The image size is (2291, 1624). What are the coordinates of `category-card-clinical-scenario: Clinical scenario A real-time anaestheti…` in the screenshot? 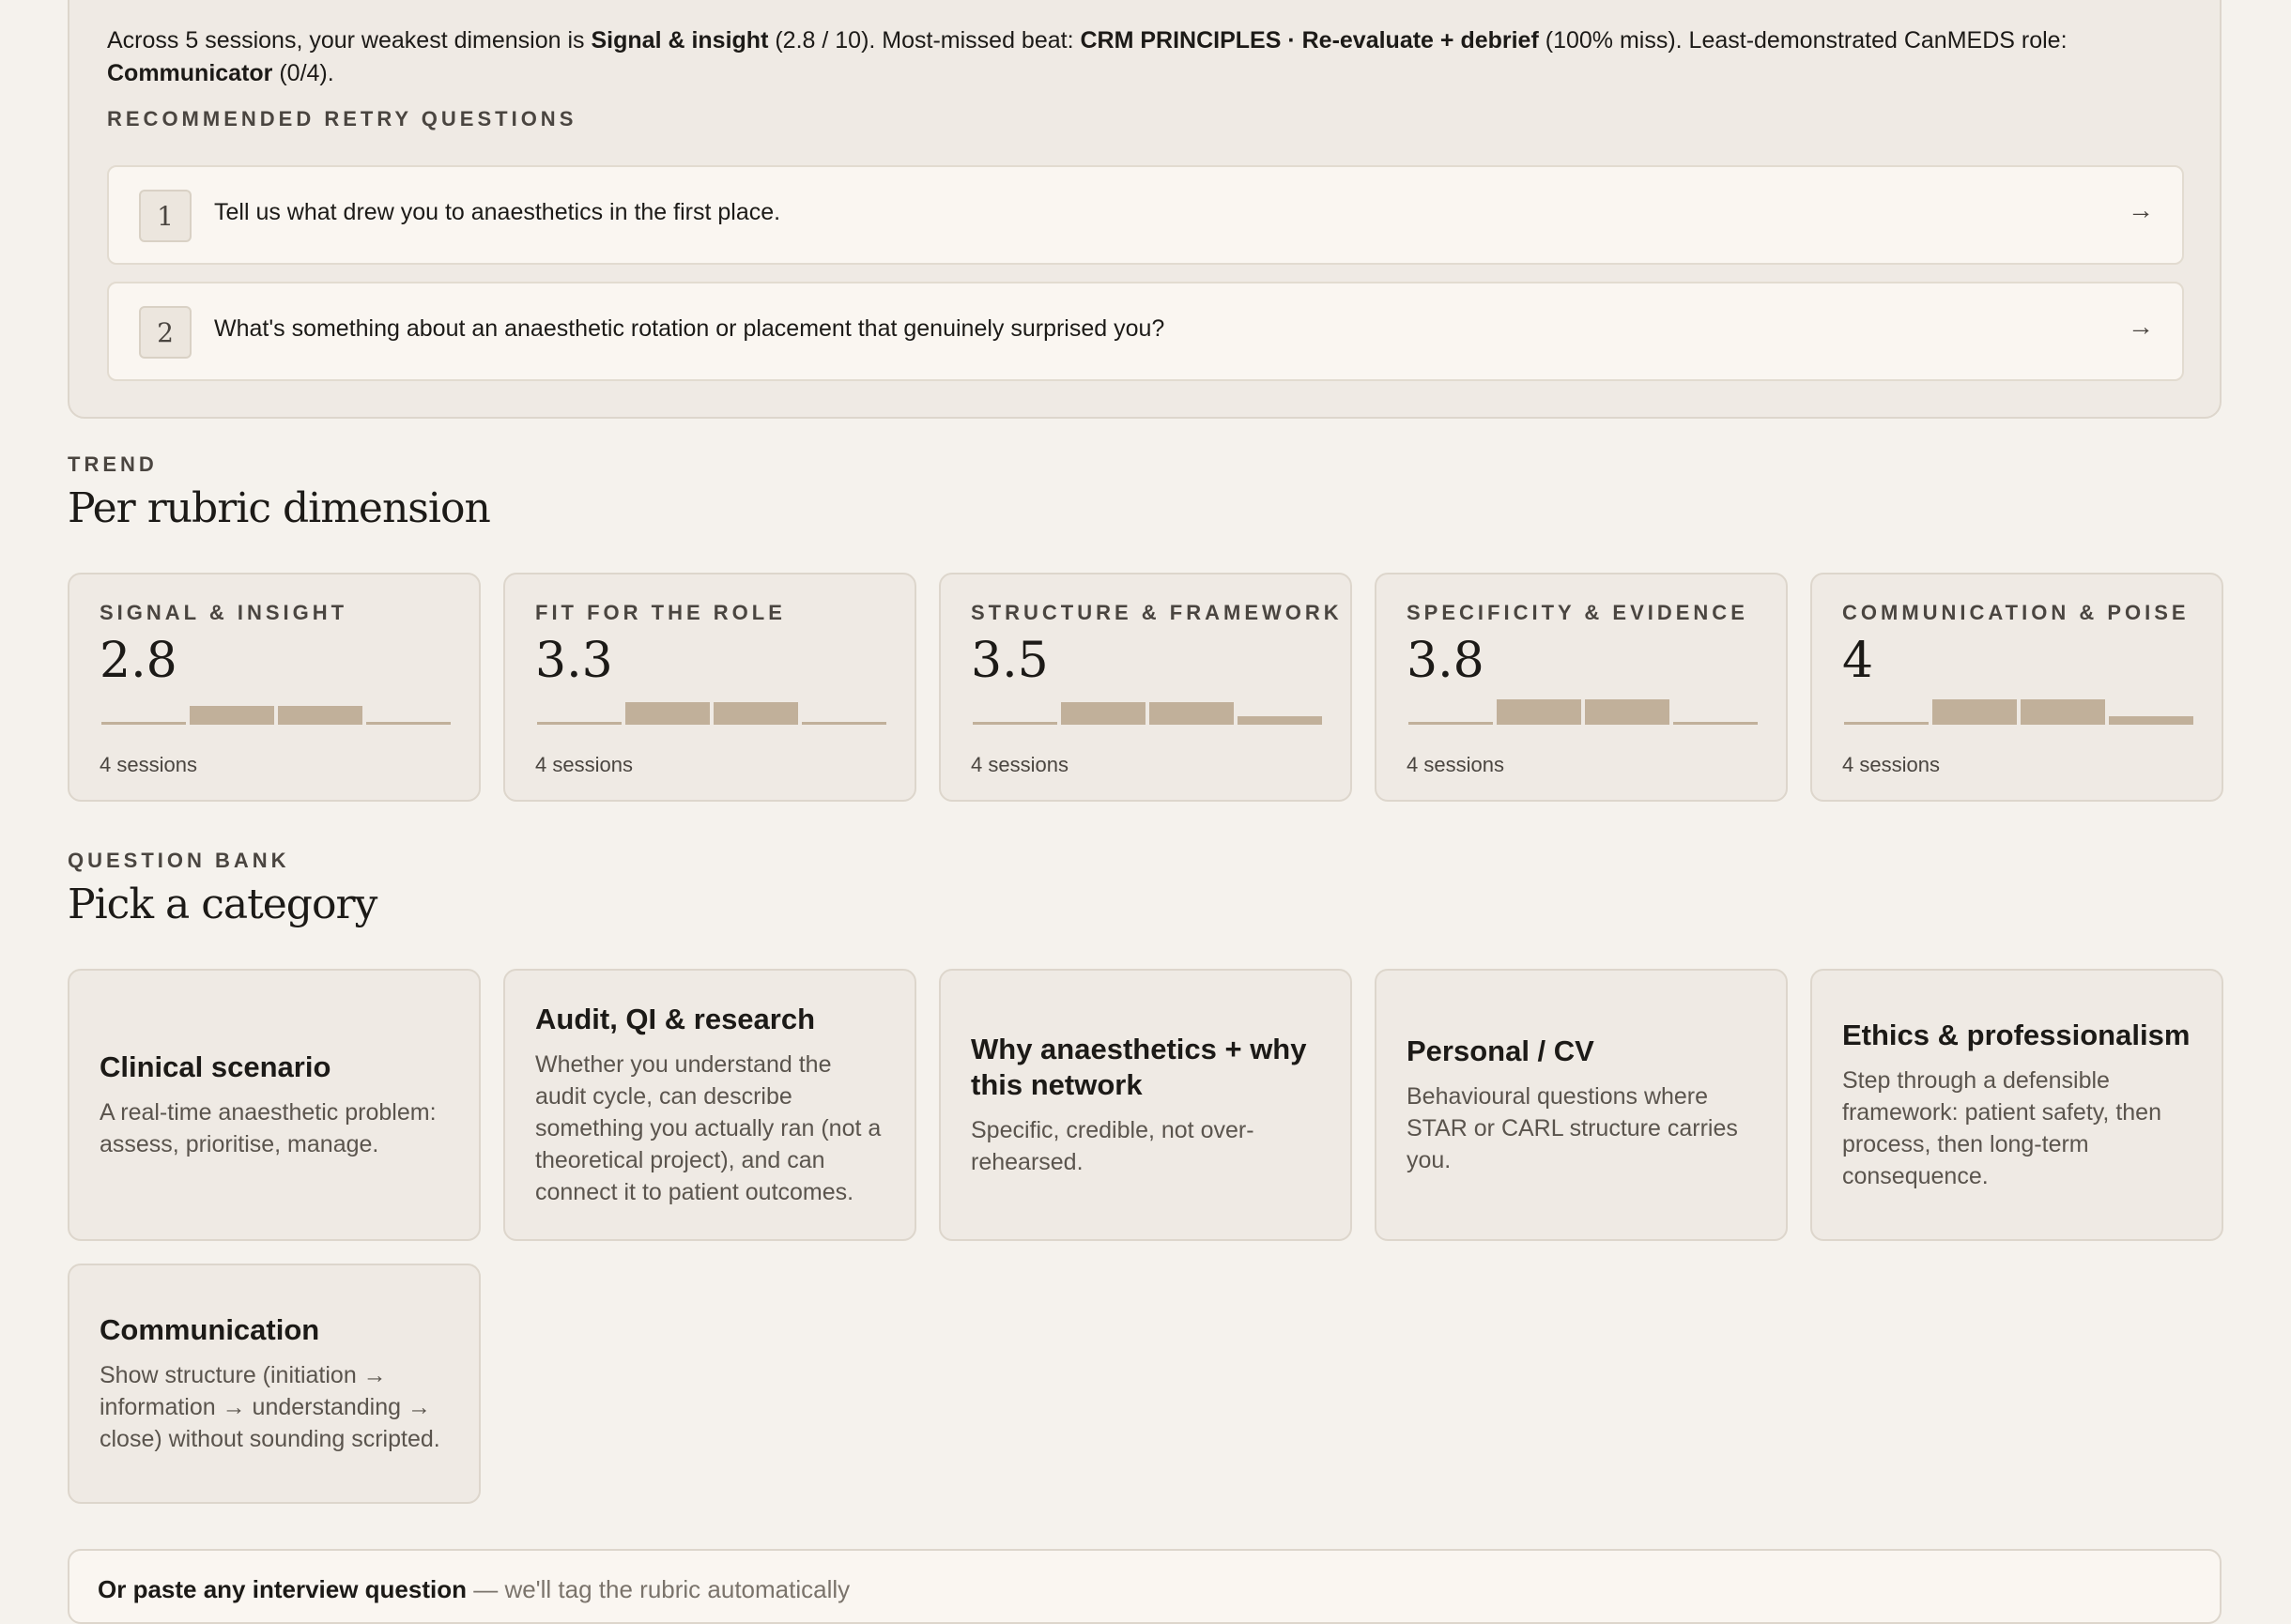 It's located at (274, 1105).